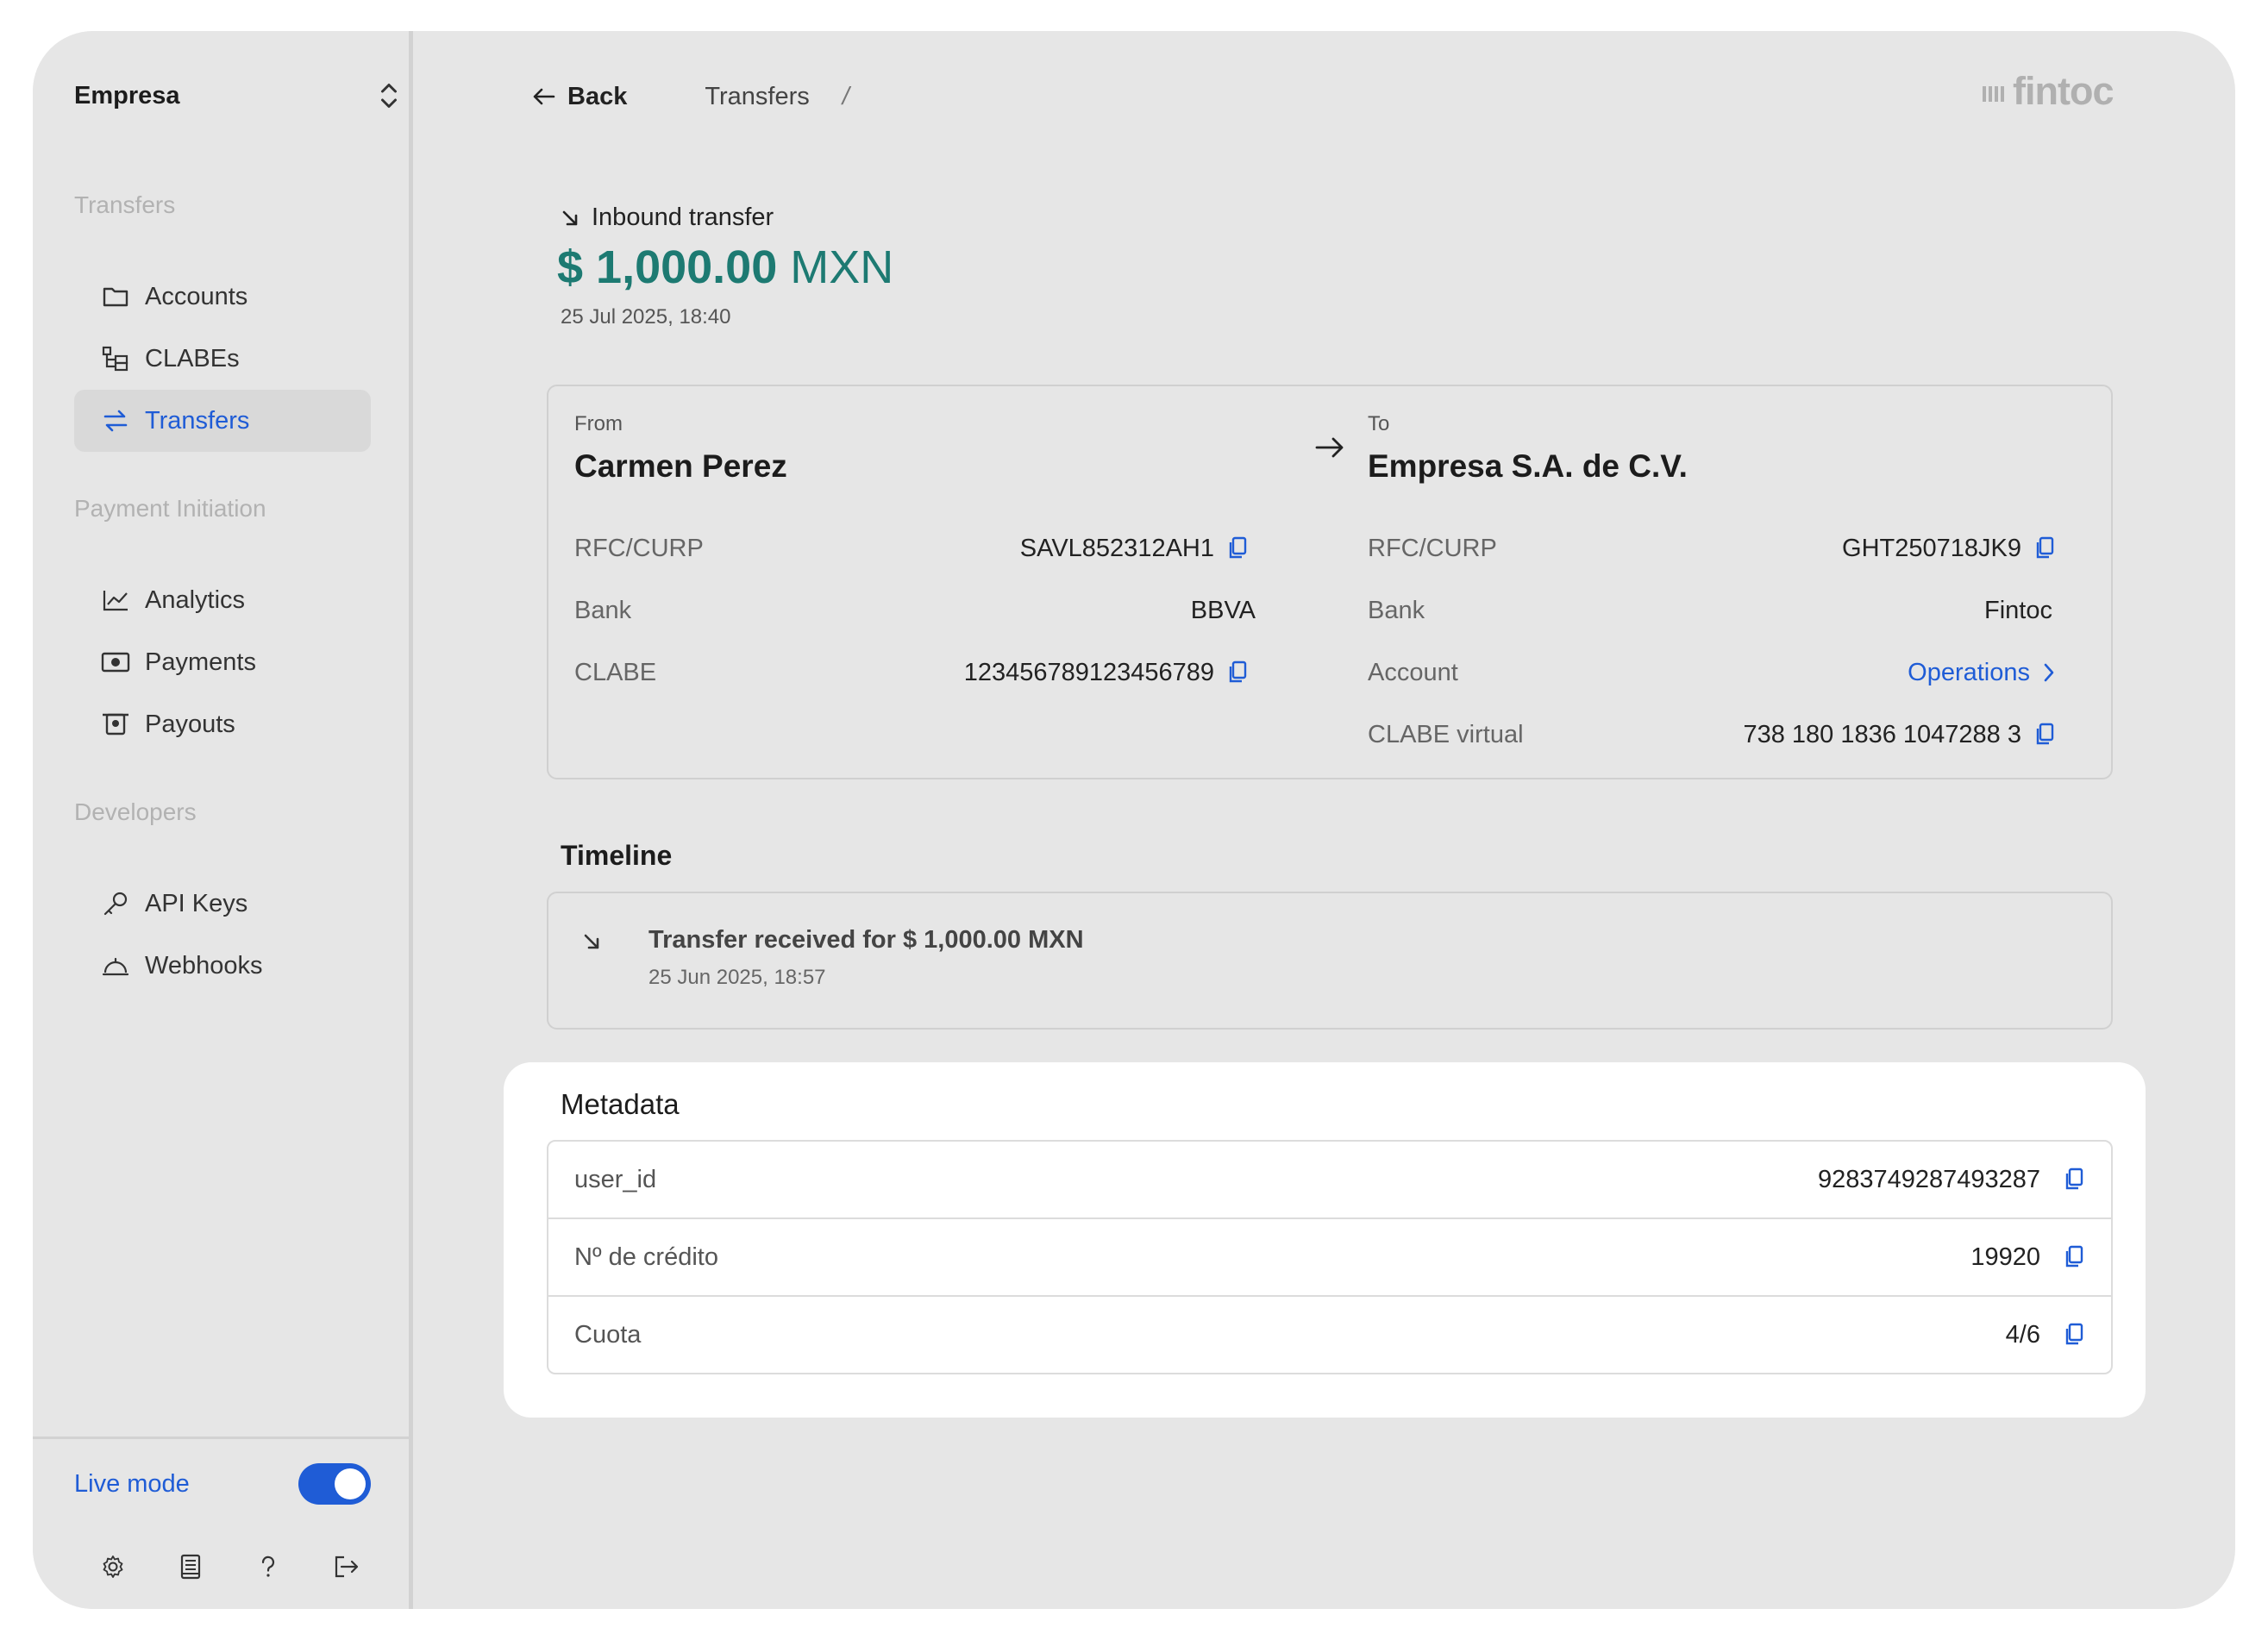  Describe the element at coordinates (1413, 672) in the screenshot. I see `field-key: Account` at that location.